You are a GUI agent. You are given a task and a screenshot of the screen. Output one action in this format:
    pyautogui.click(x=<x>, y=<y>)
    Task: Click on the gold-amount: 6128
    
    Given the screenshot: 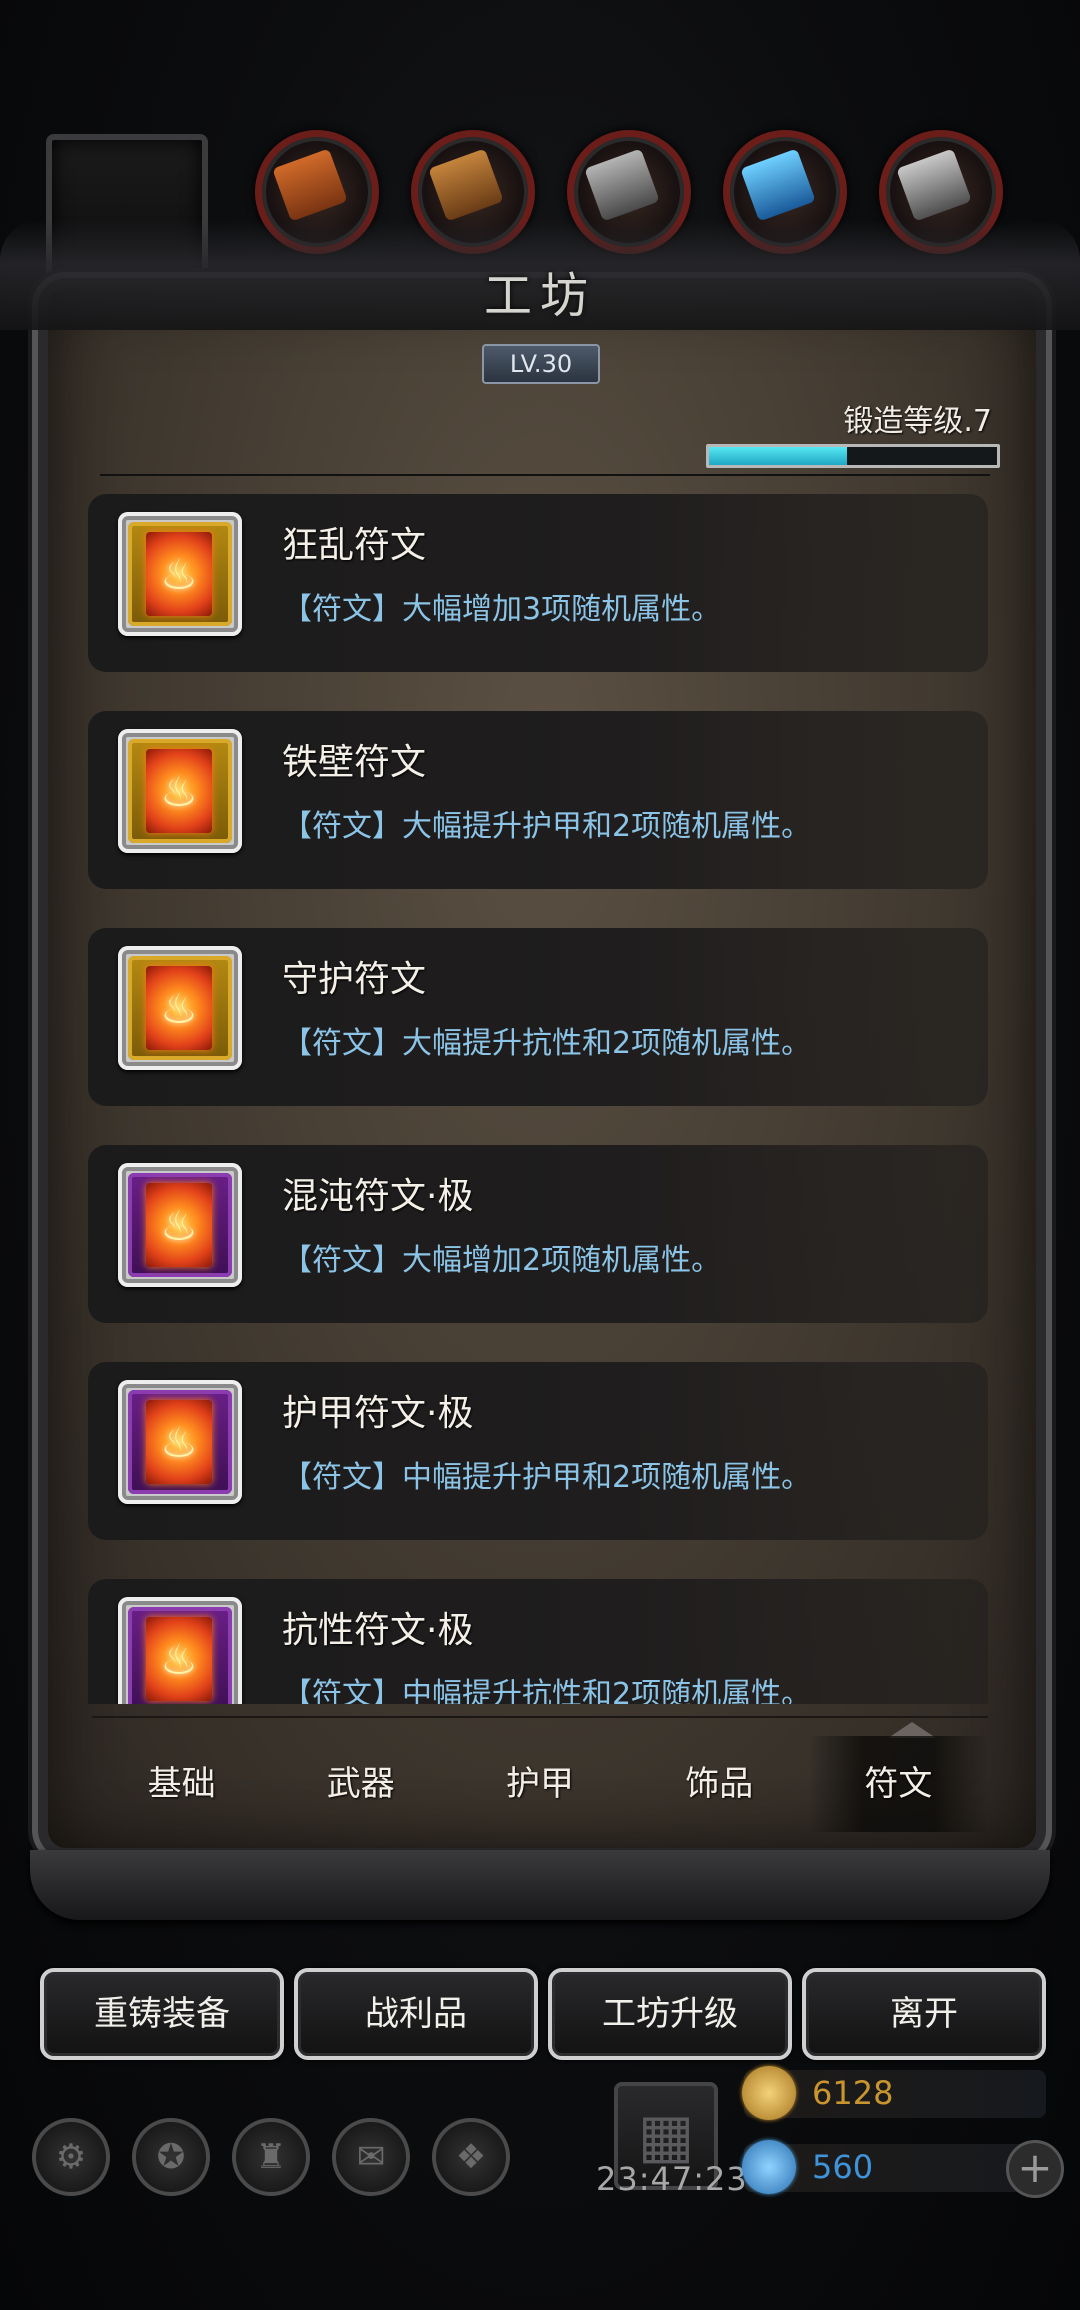 What is the action you would take?
    pyautogui.click(x=853, y=2093)
    